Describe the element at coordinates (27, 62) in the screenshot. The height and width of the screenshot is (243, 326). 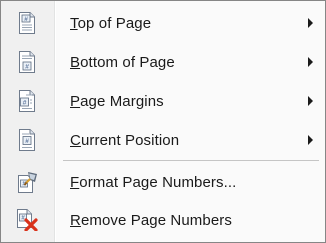
I see `page-bottom-number-icon: #` at that location.